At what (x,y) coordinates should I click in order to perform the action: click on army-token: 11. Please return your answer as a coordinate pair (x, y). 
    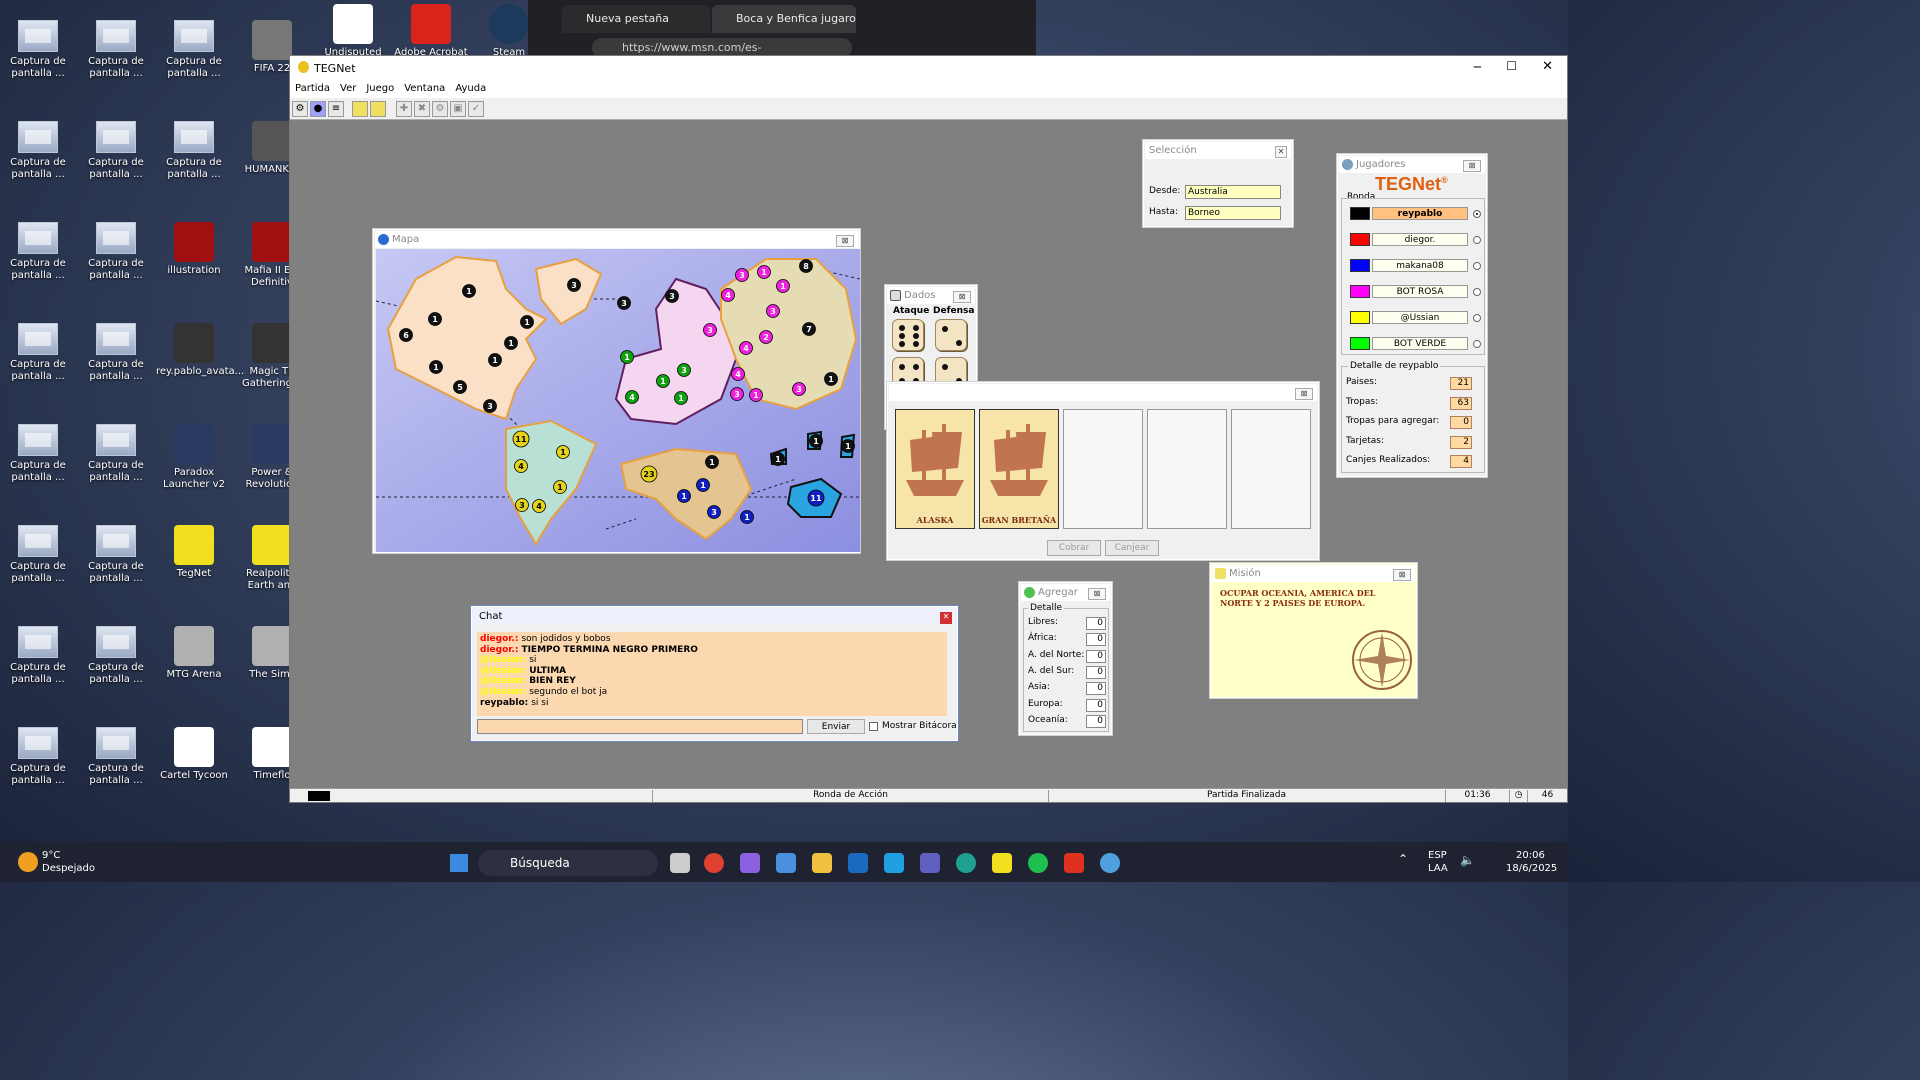
    Looking at the image, I should click on (521, 439).